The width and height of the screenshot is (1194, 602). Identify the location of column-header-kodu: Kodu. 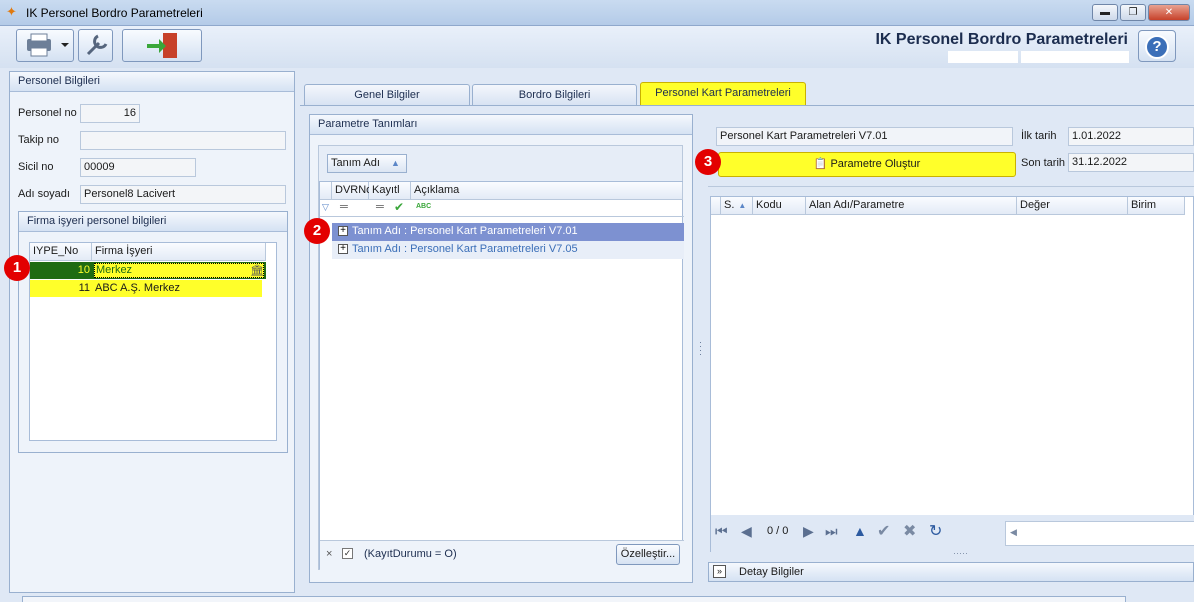
(779, 206).